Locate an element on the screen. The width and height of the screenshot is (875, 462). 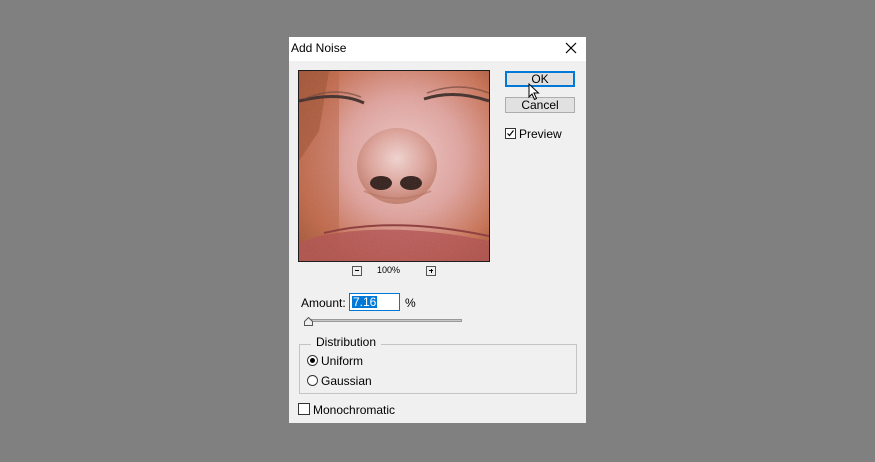
zoom-controls: 100% is located at coordinates (394, 272).